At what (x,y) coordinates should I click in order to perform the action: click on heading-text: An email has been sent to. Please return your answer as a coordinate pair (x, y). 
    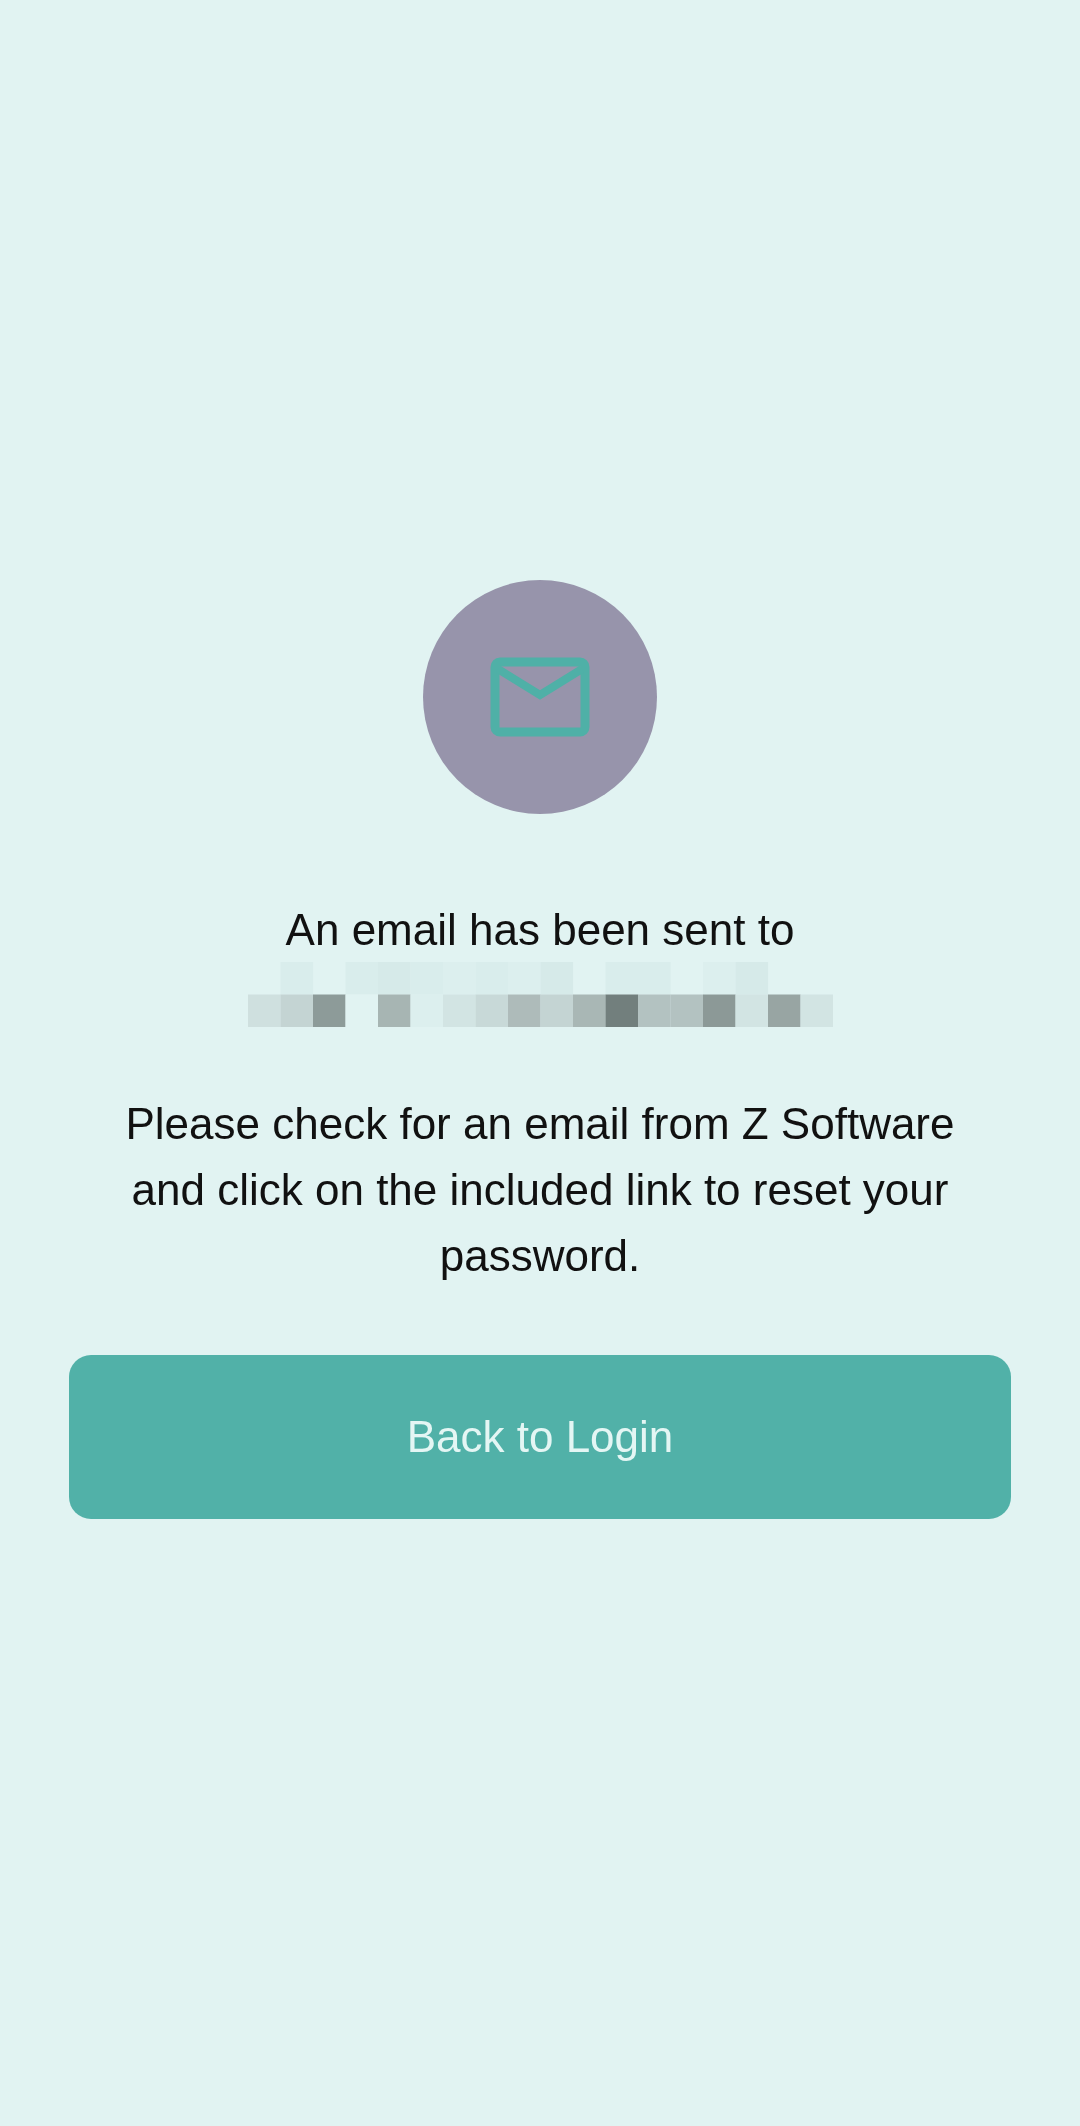
    Looking at the image, I should click on (540, 930).